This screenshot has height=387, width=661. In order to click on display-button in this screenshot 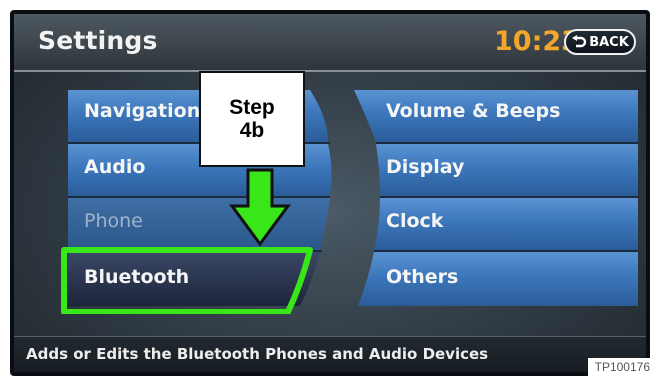, I will do `click(507, 170)`.